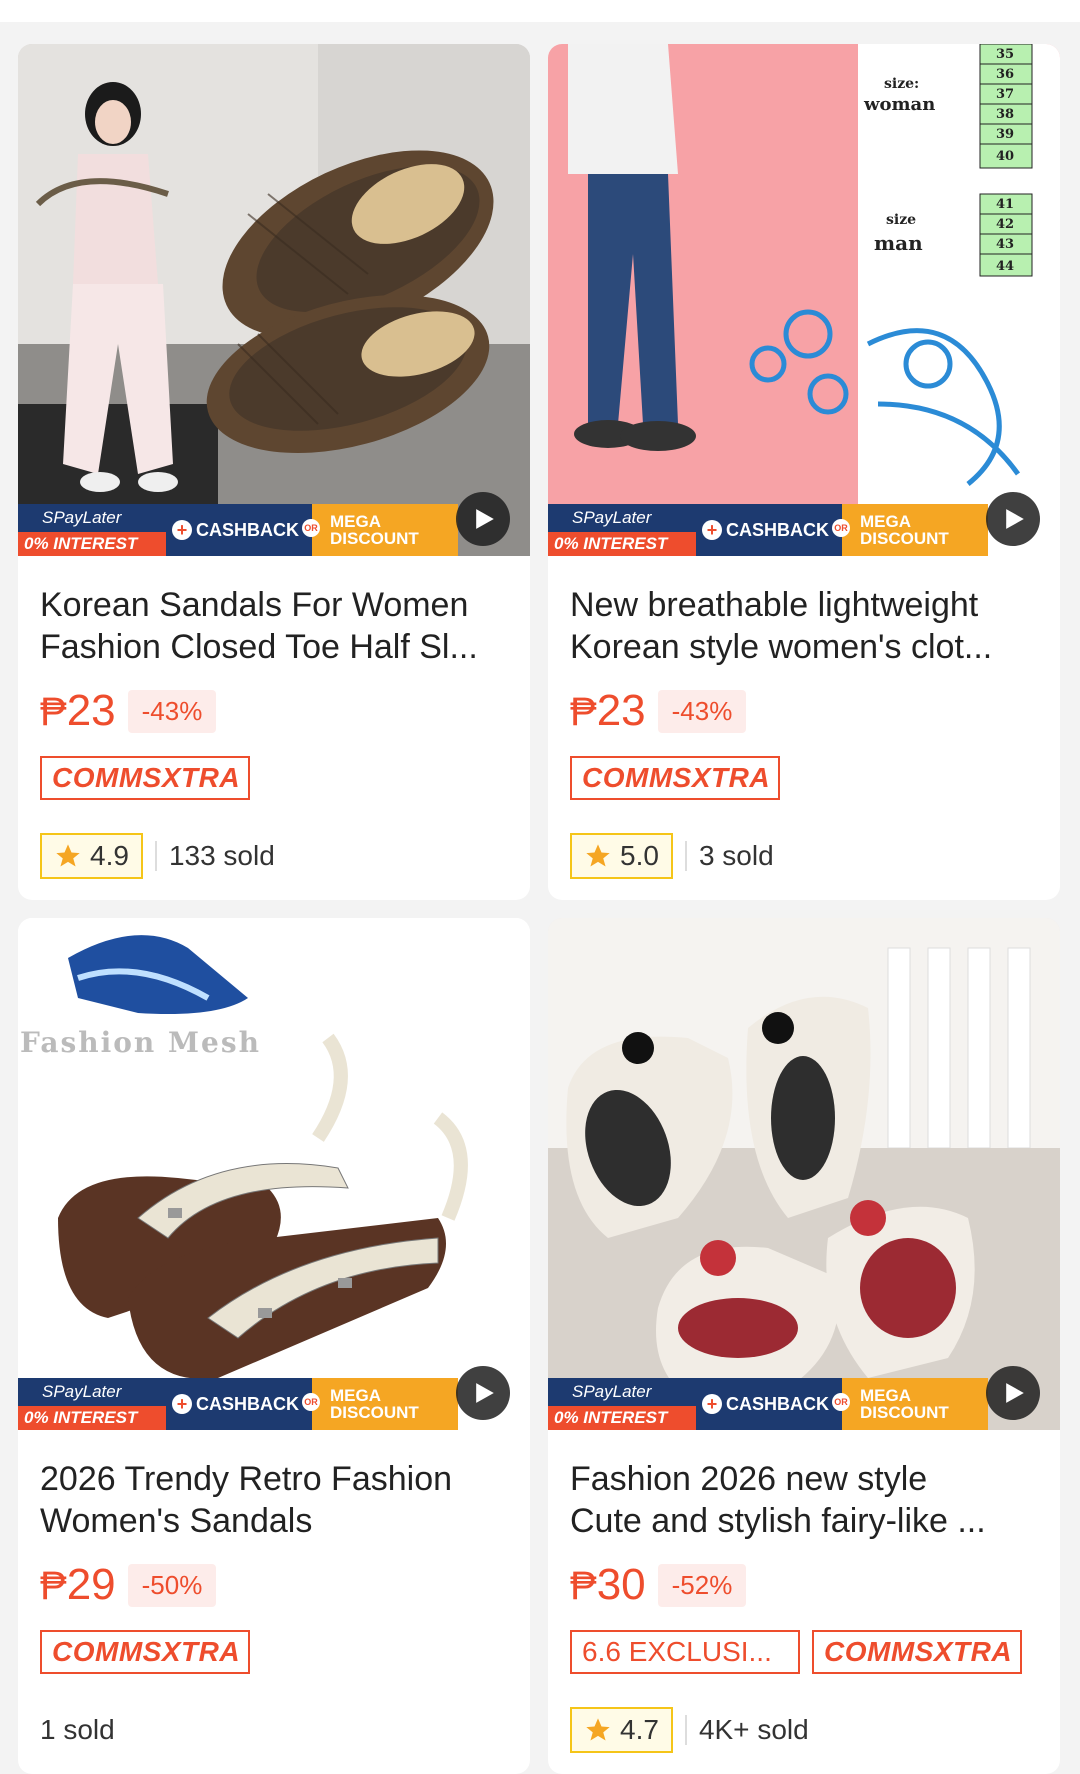 This screenshot has width=1080, height=1774. Describe the element at coordinates (598, 855) in the screenshot. I see `star-icon` at that location.